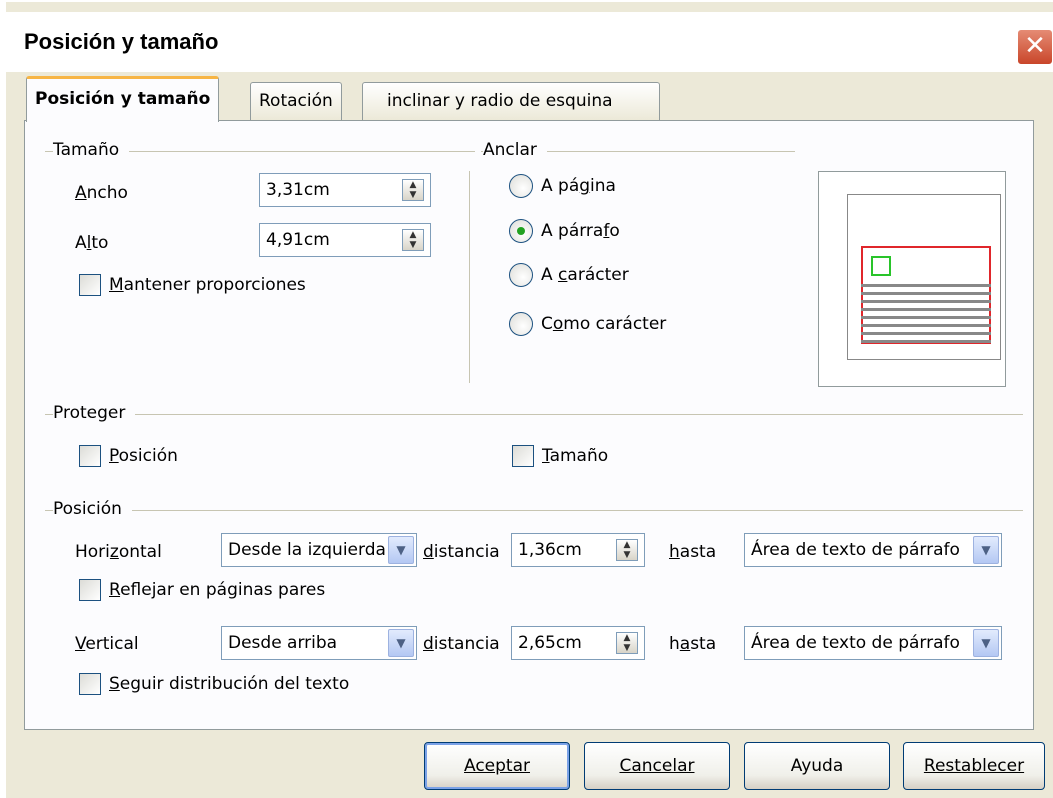 This screenshot has width=1053, height=798. I want to click on close-icon: ✕, so click(1035, 46).